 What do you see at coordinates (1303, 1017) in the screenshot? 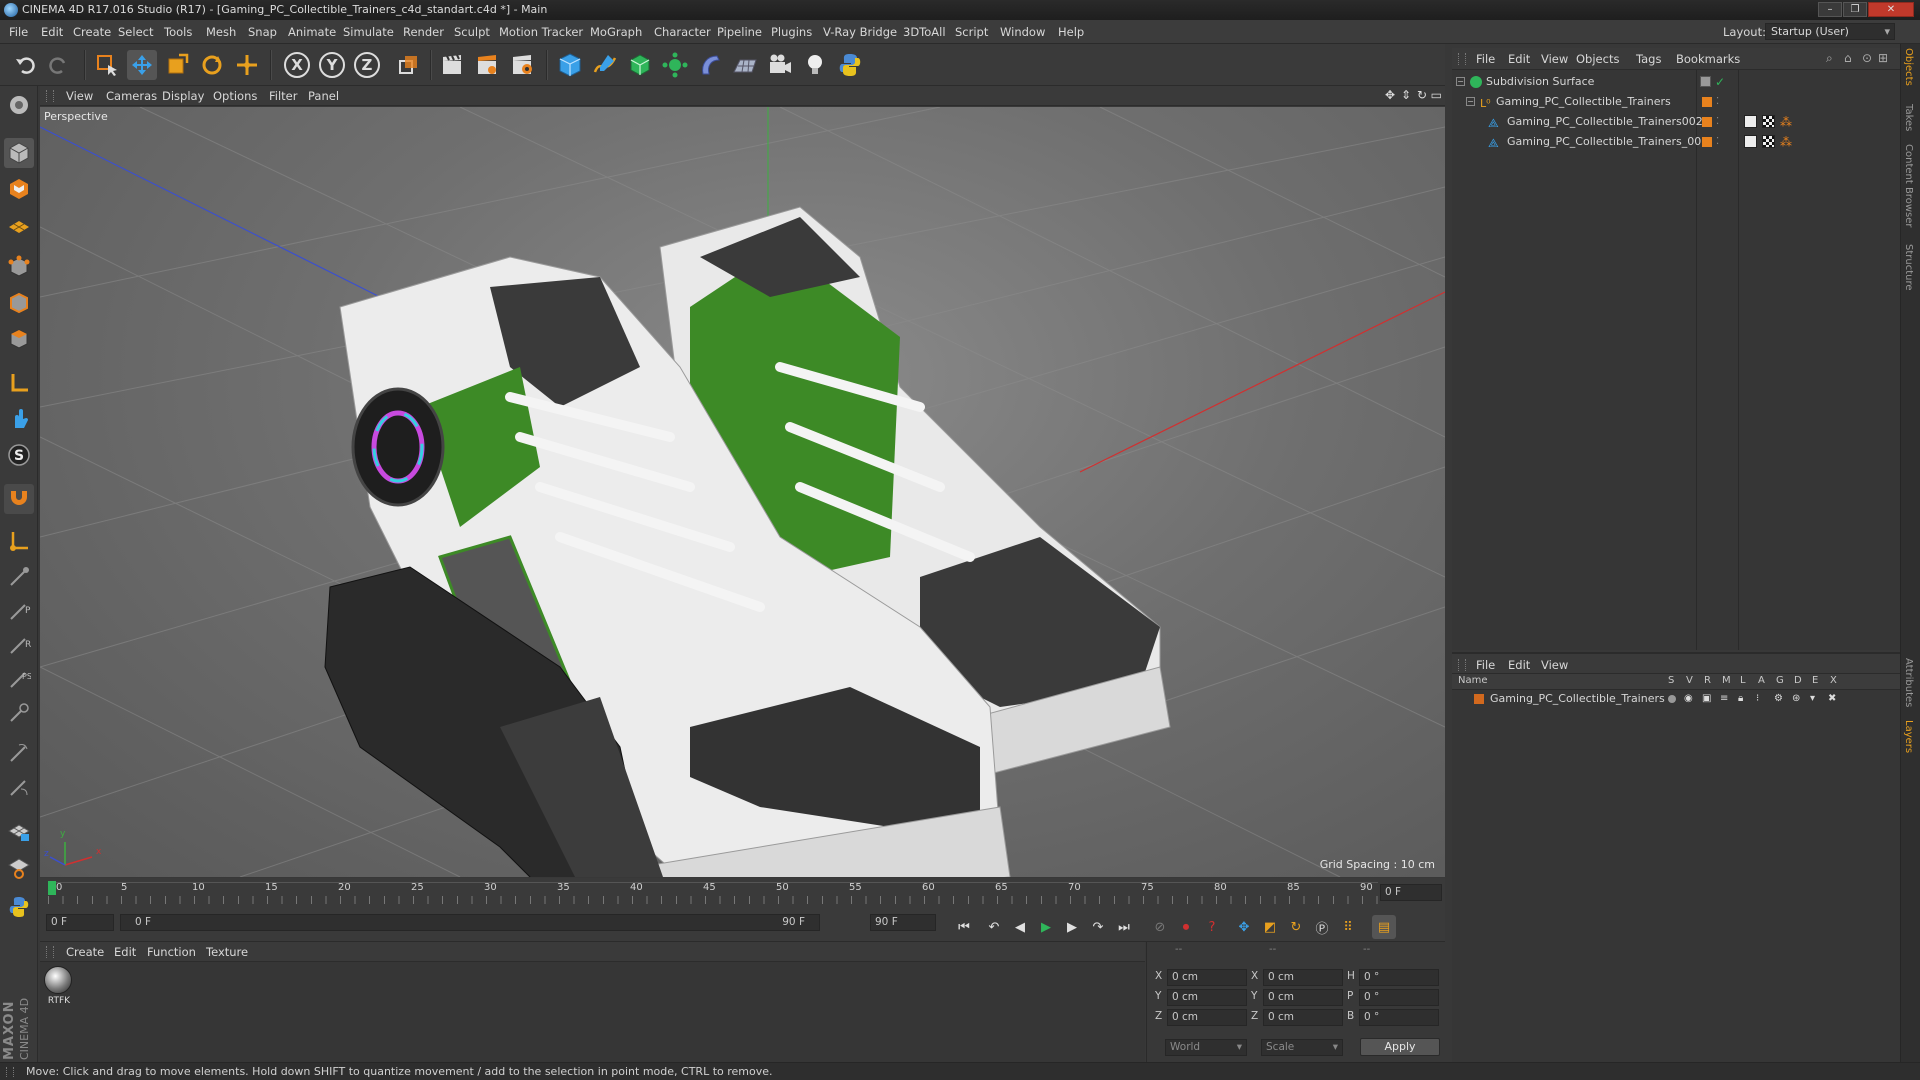
I see `coord-size-z-field: 0 cm` at bounding box center [1303, 1017].